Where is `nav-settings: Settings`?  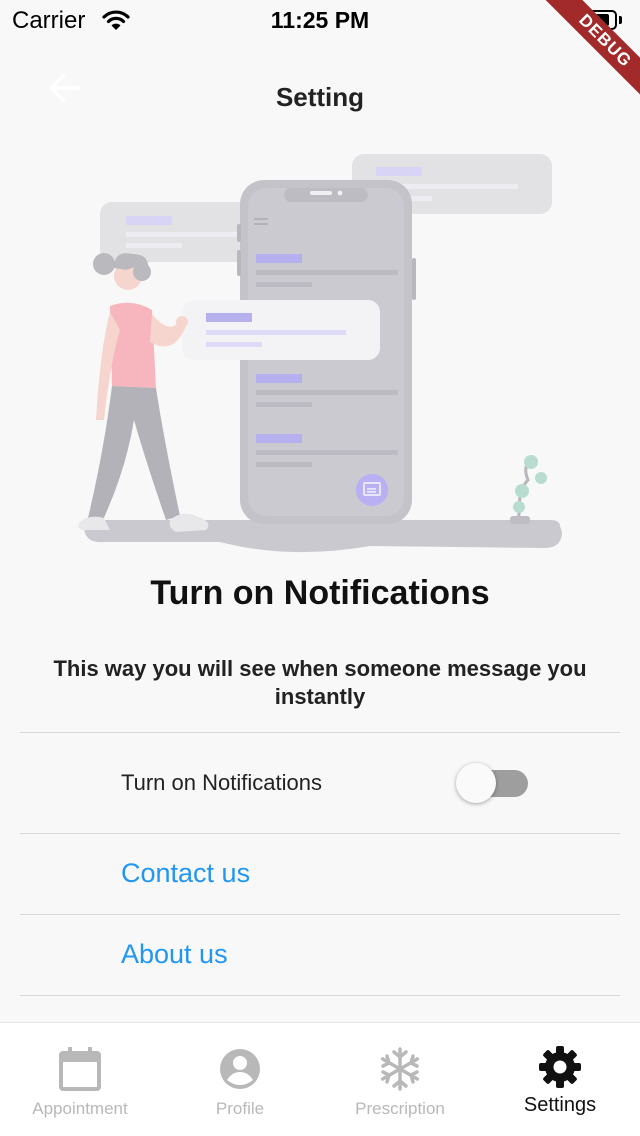 nav-settings: Settings is located at coordinates (560, 1079).